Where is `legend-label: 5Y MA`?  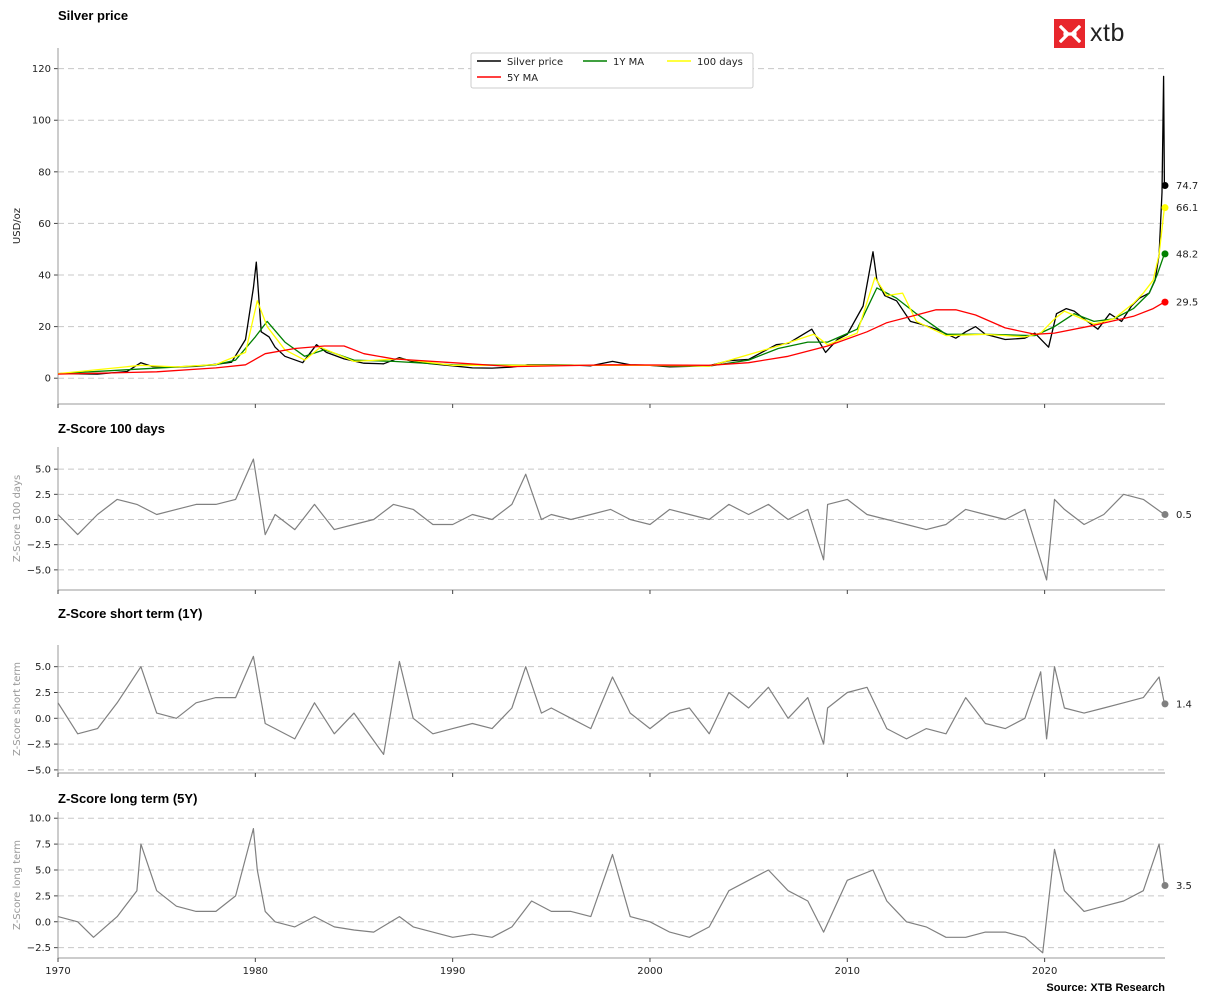 legend-label: 5Y MA is located at coordinates (522, 78).